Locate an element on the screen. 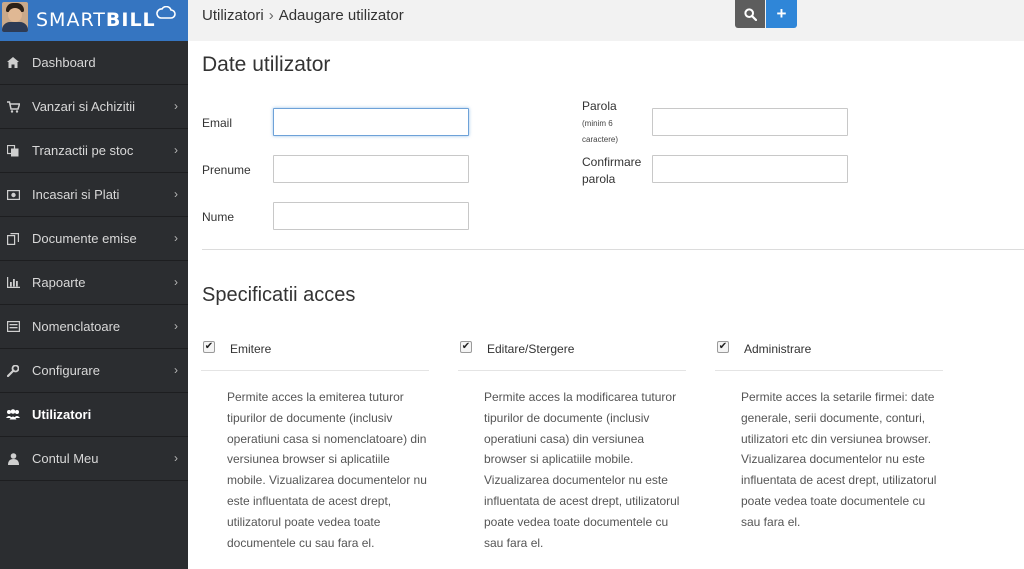 This screenshot has height=569, width=1024. editare-checkbox: ✔ is located at coordinates (466, 347).